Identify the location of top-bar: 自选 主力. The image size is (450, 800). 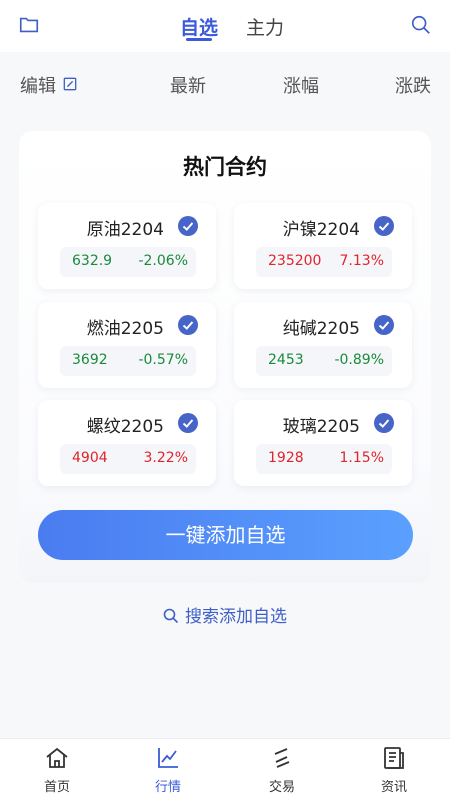
(225, 26).